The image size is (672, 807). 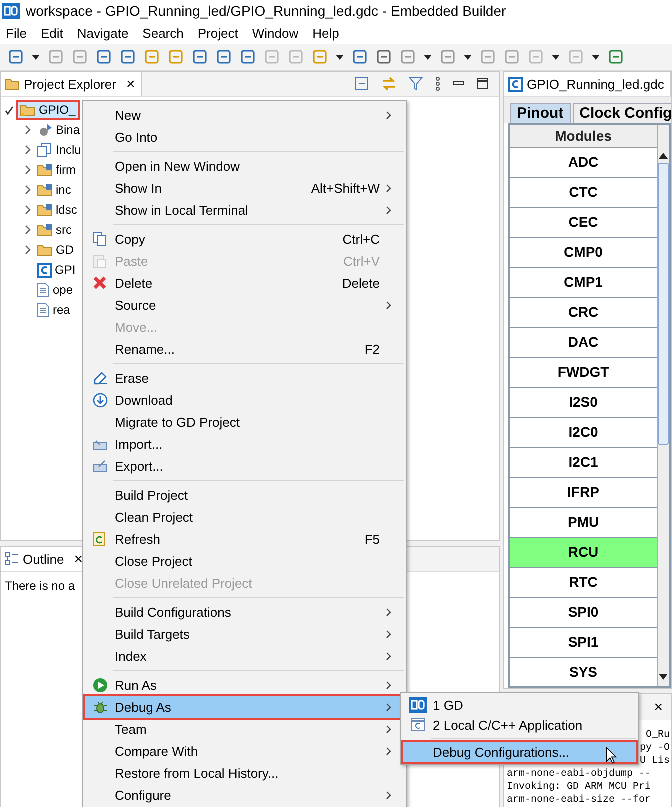 What do you see at coordinates (244, 422) in the screenshot?
I see `menu-item: Migrate to GD Project` at bounding box center [244, 422].